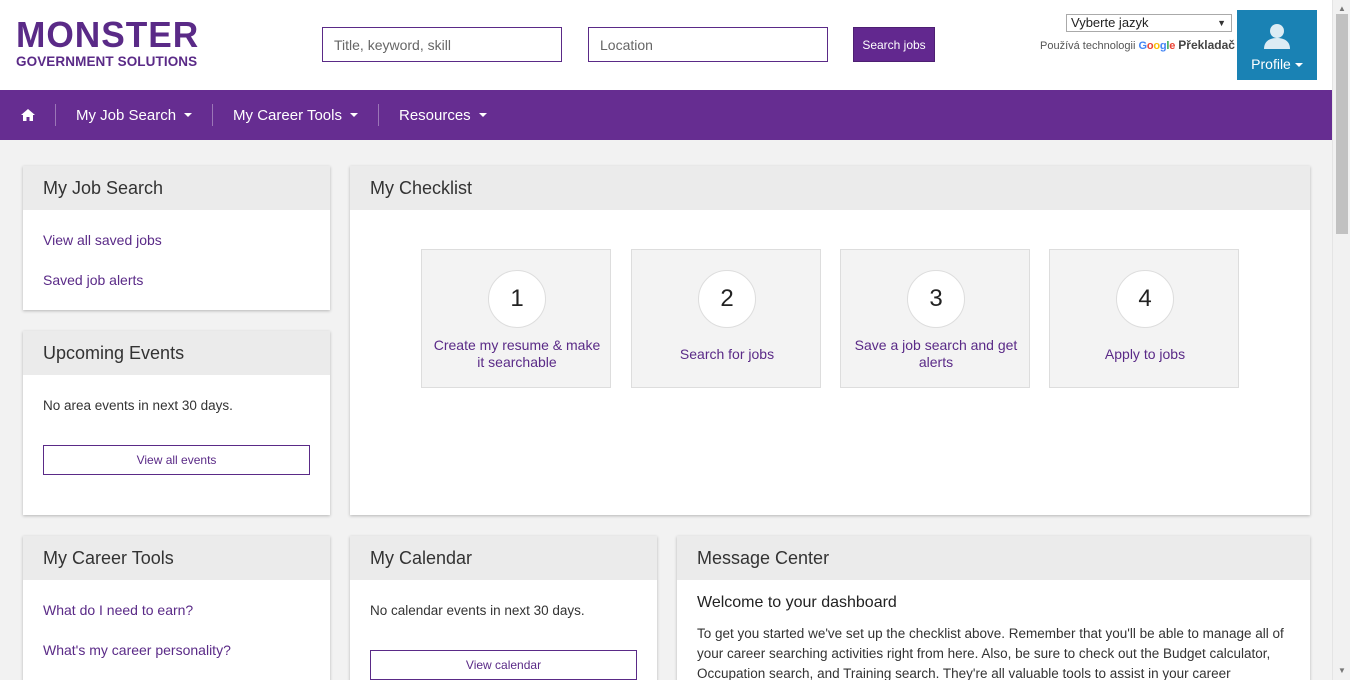  What do you see at coordinates (517, 299) in the screenshot?
I see `step-number: 1` at bounding box center [517, 299].